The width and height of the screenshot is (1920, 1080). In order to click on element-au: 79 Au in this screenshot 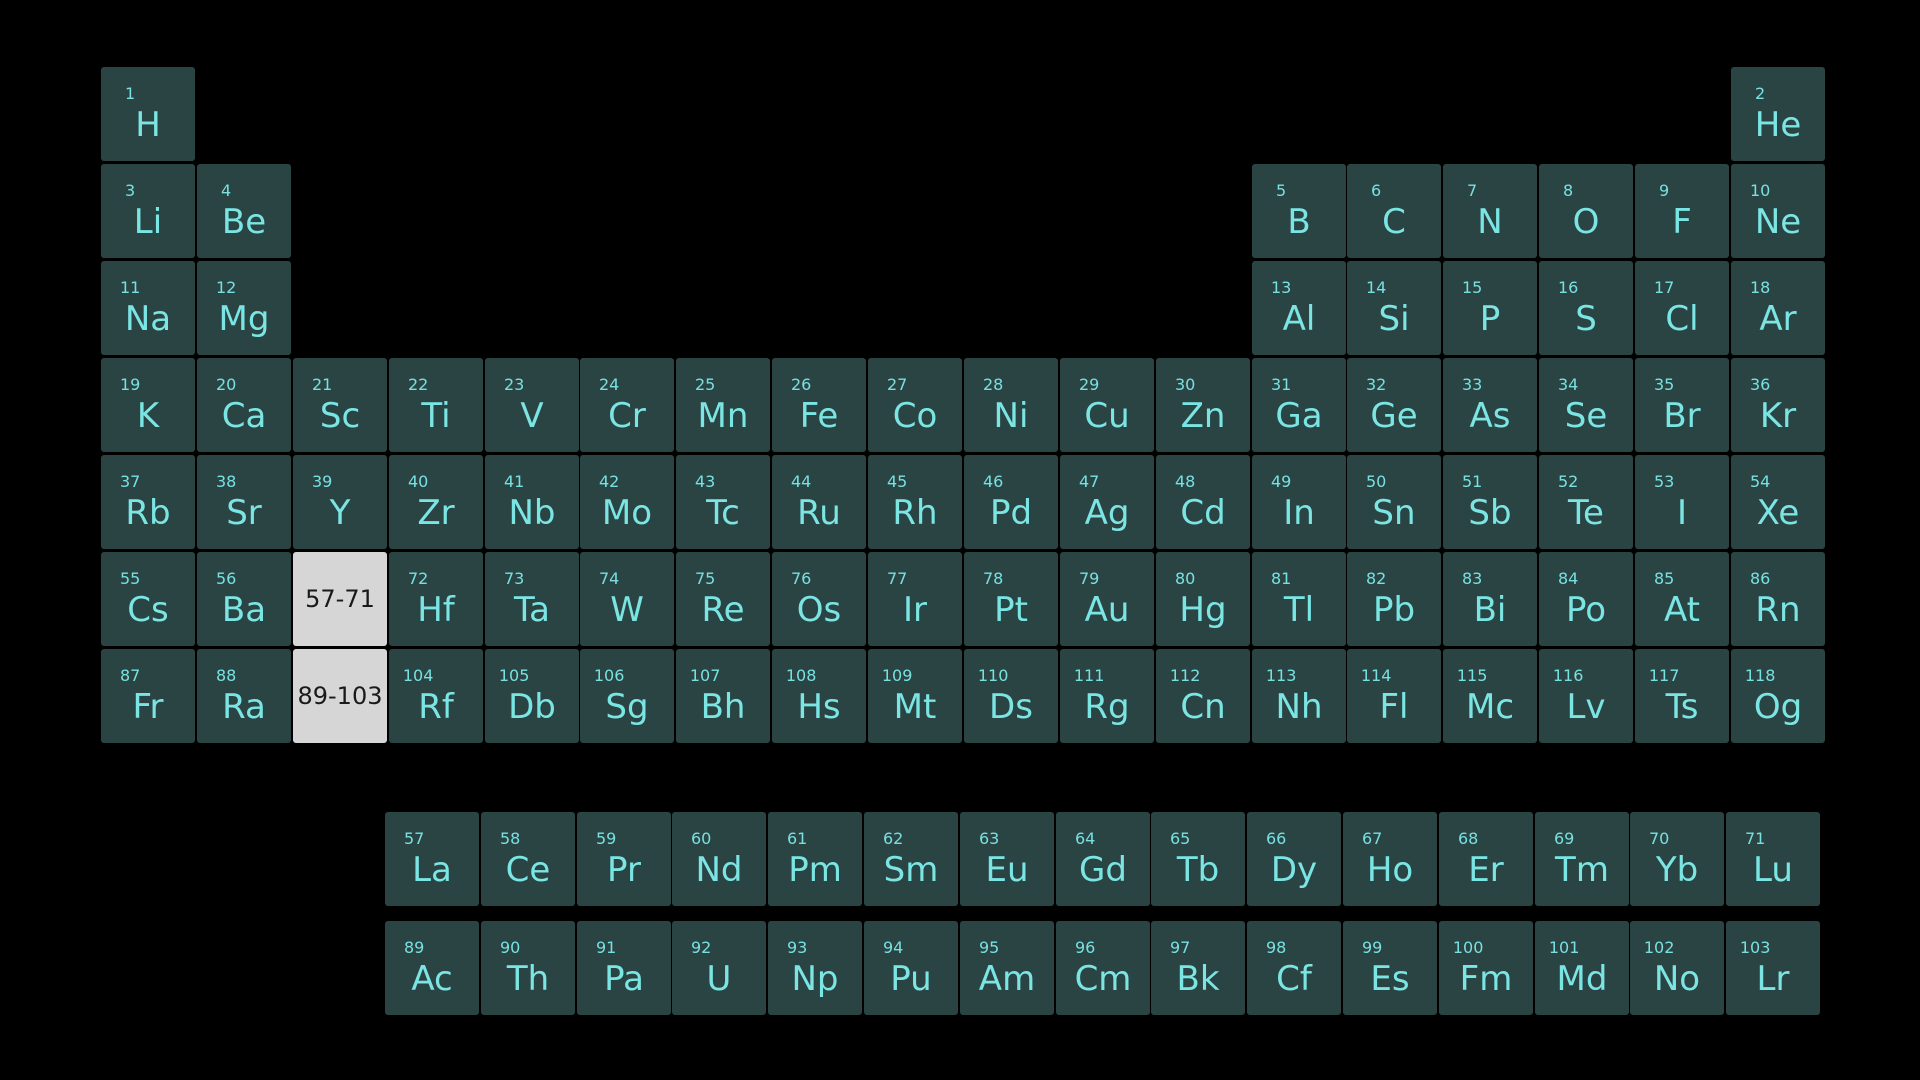, I will do `click(1107, 599)`.